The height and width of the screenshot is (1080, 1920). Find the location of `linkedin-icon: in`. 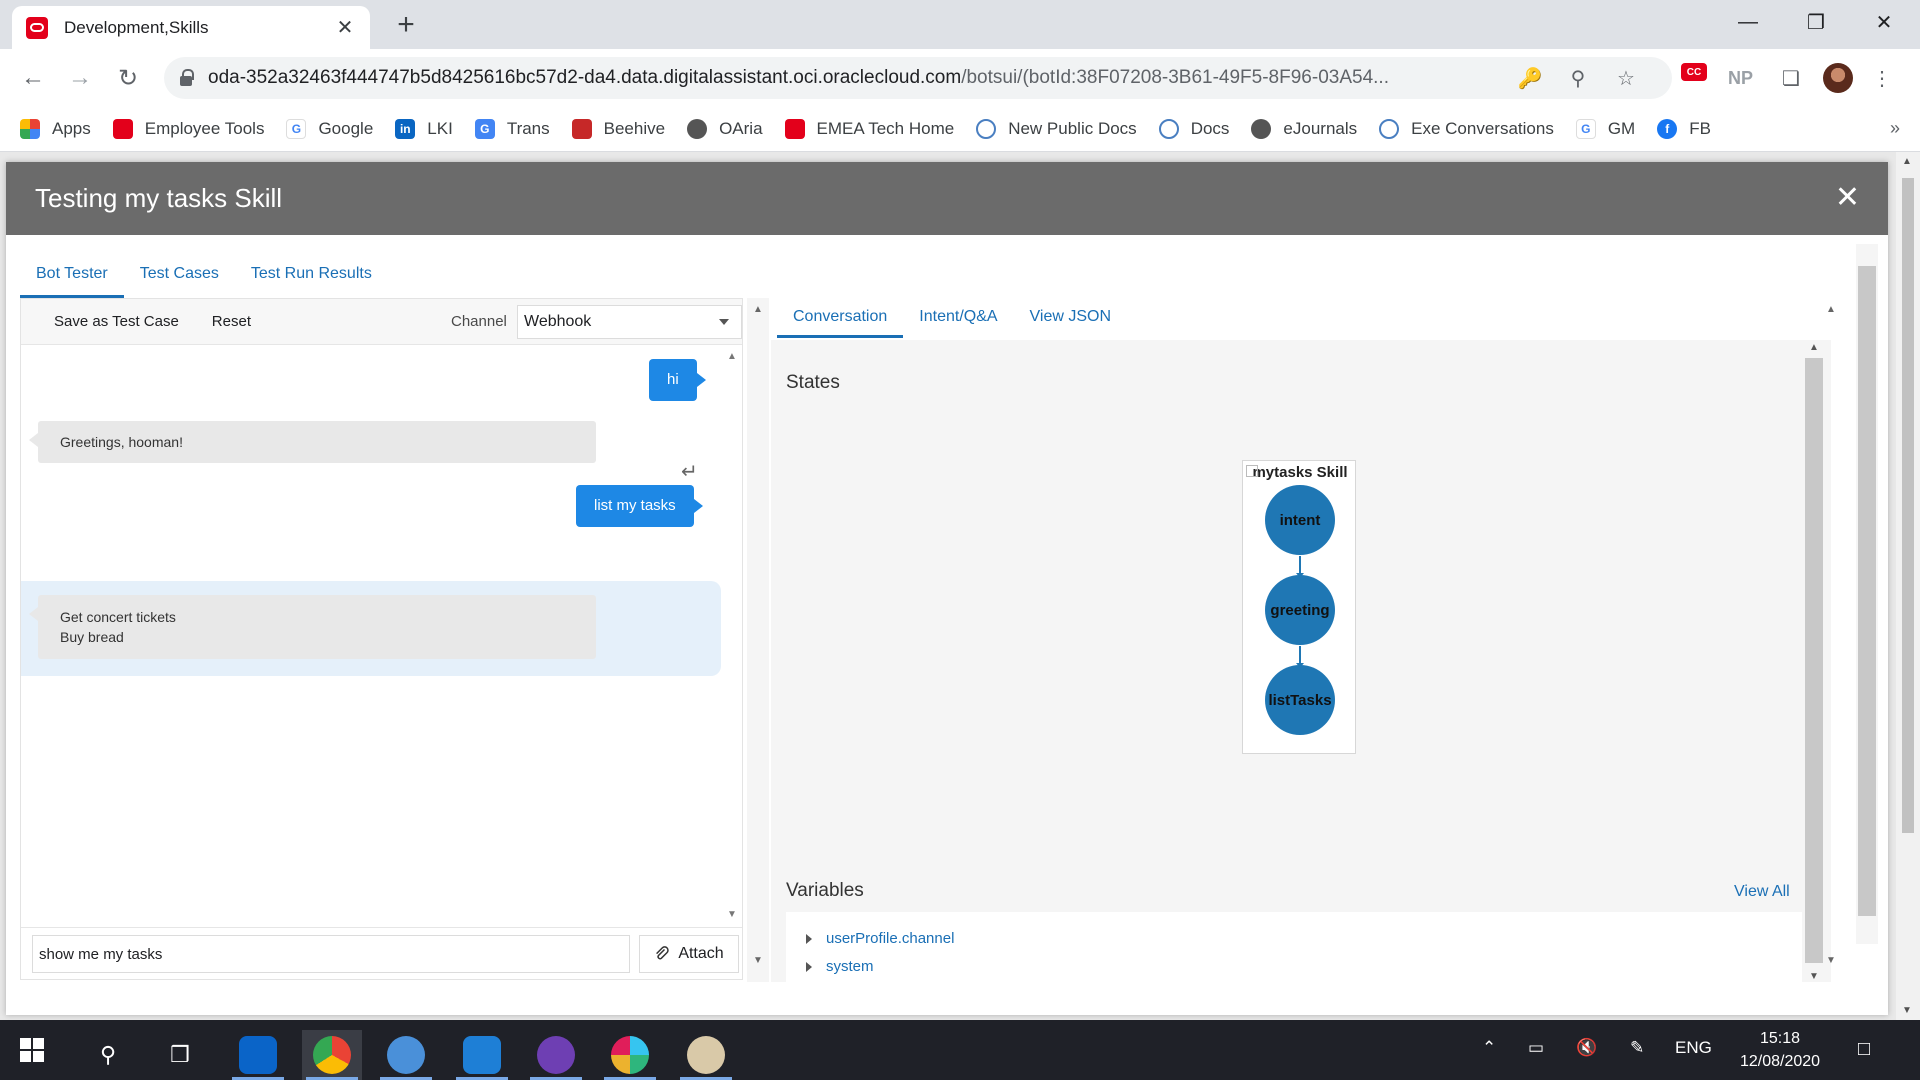

linkedin-icon: in is located at coordinates (405, 128).